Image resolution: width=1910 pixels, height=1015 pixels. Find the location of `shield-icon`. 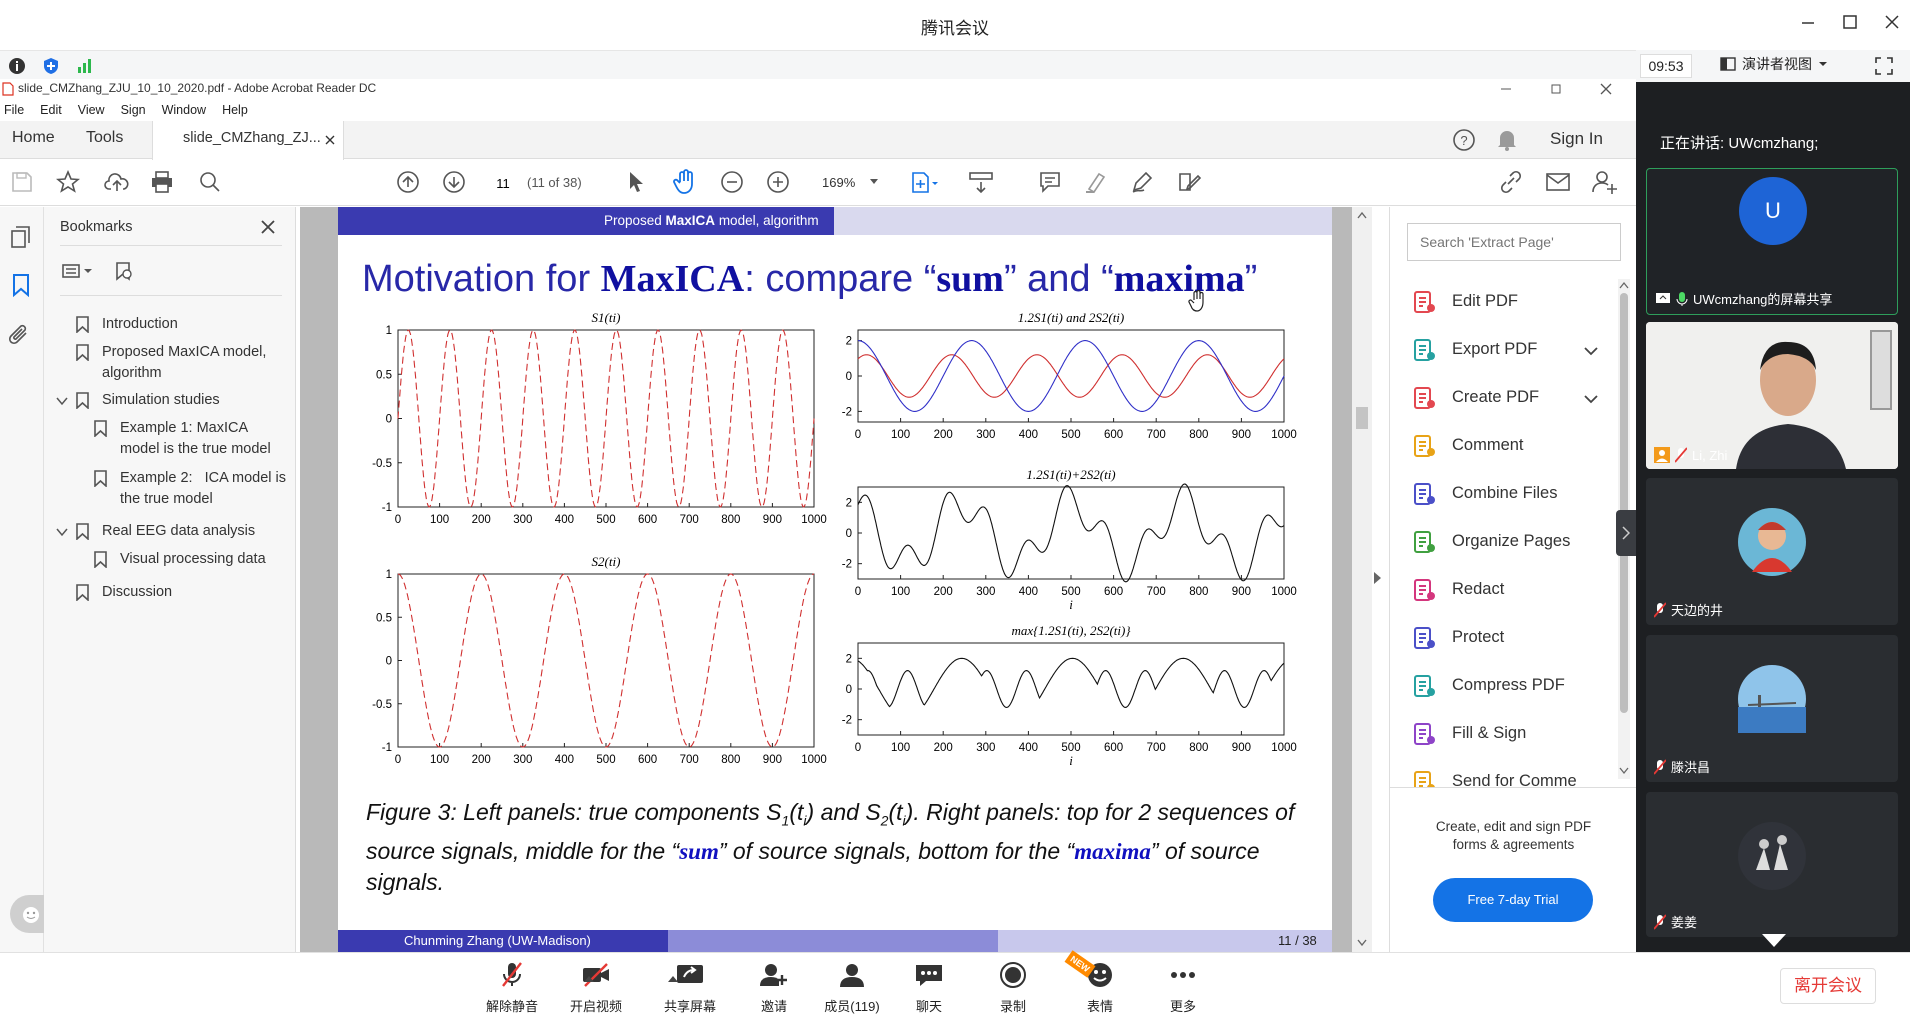

shield-icon is located at coordinates (51, 66).